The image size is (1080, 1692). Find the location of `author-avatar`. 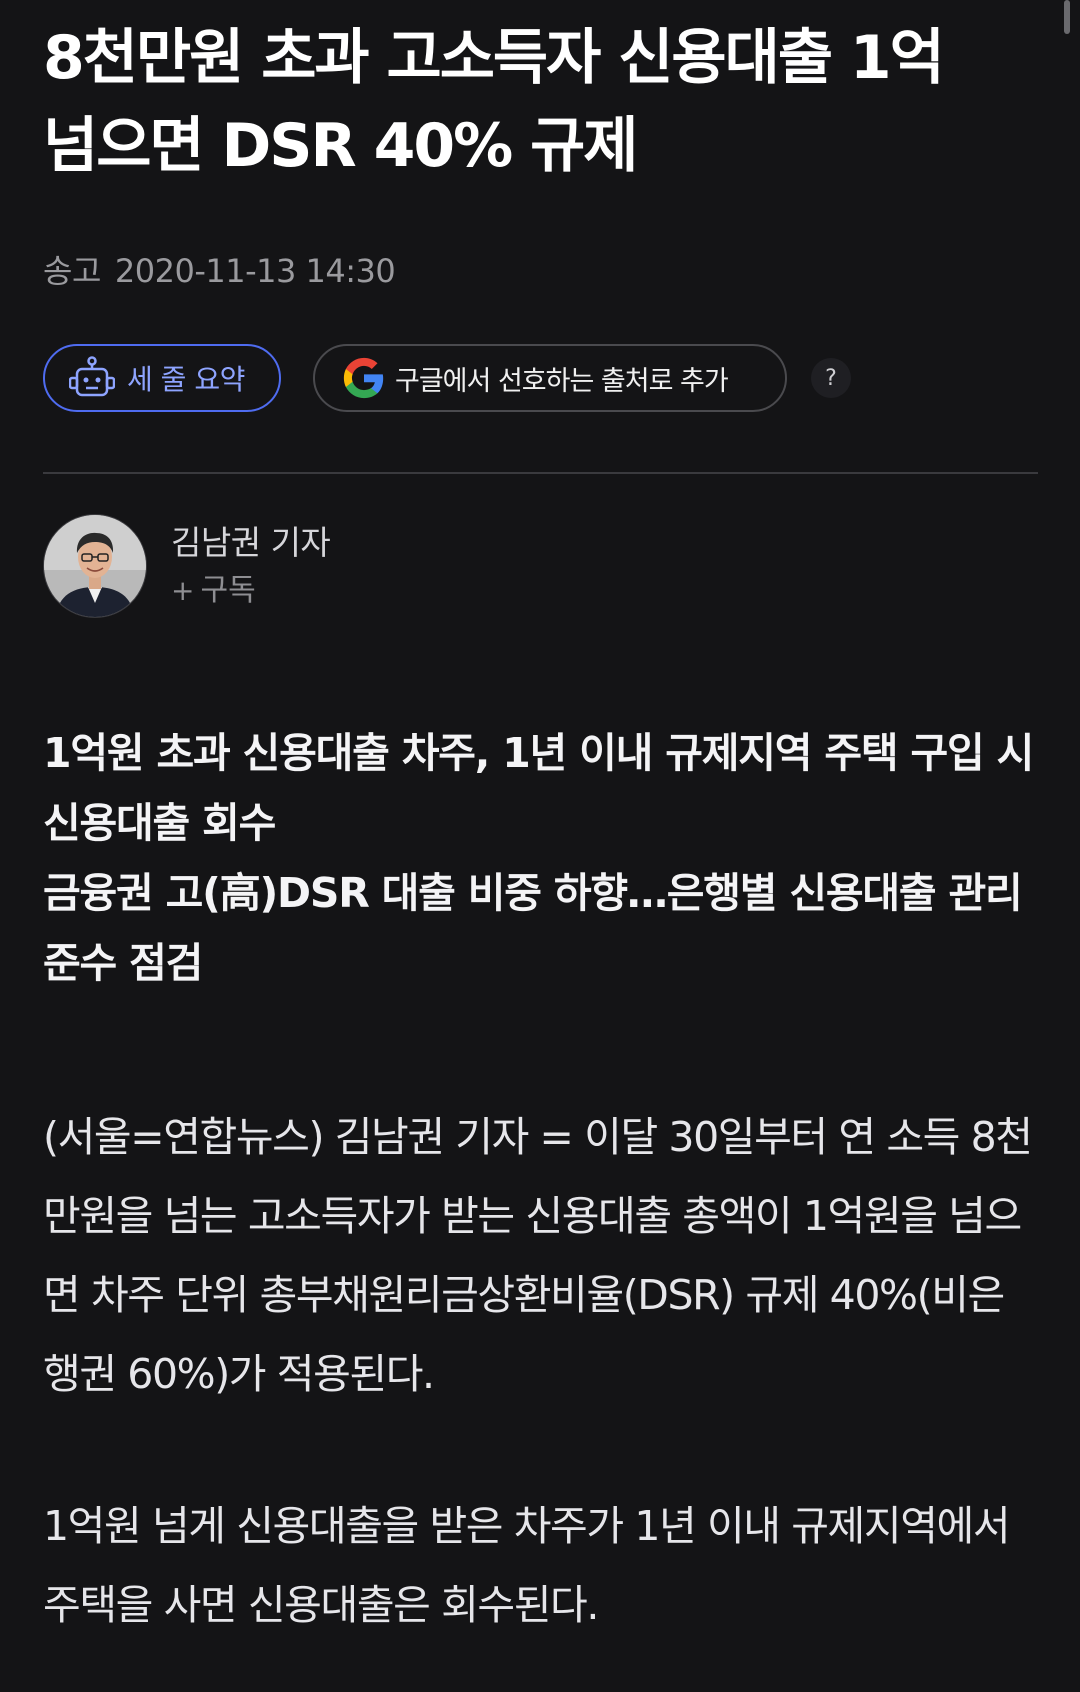

author-avatar is located at coordinates (95, 566).